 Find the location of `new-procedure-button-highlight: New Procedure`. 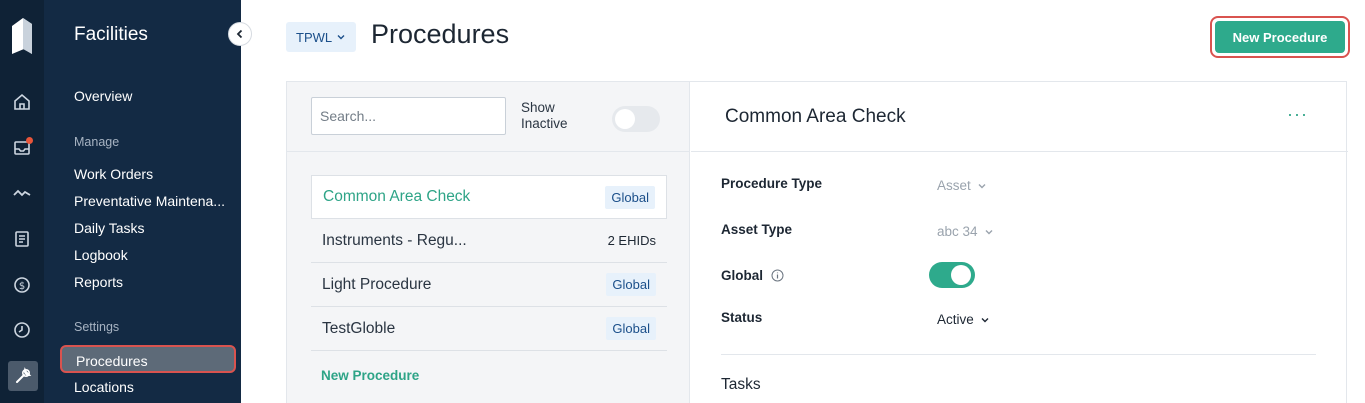

new-procedure-button-highlight: New Procedure is located at coordinates (1280, 37).